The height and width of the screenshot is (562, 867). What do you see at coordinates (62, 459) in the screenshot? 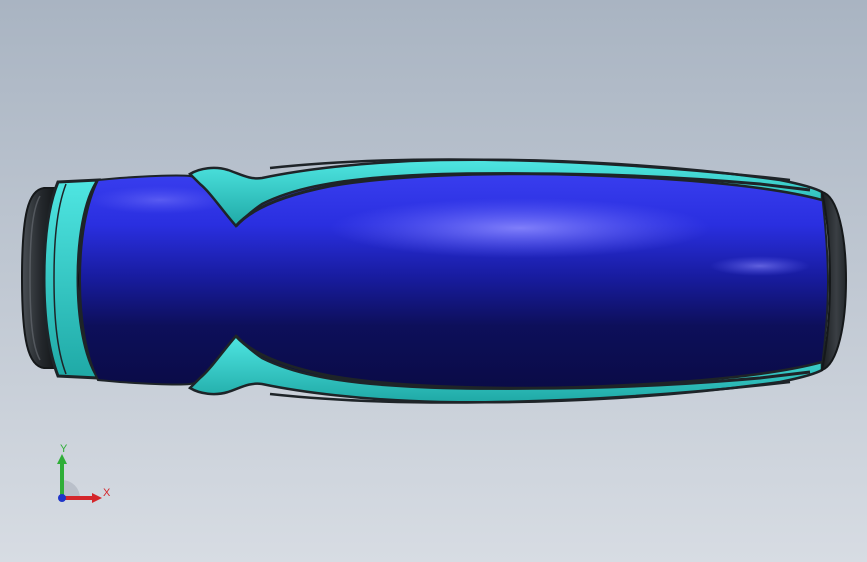
I see `y-axis-arrowhead` at bounding box center [62, 459].